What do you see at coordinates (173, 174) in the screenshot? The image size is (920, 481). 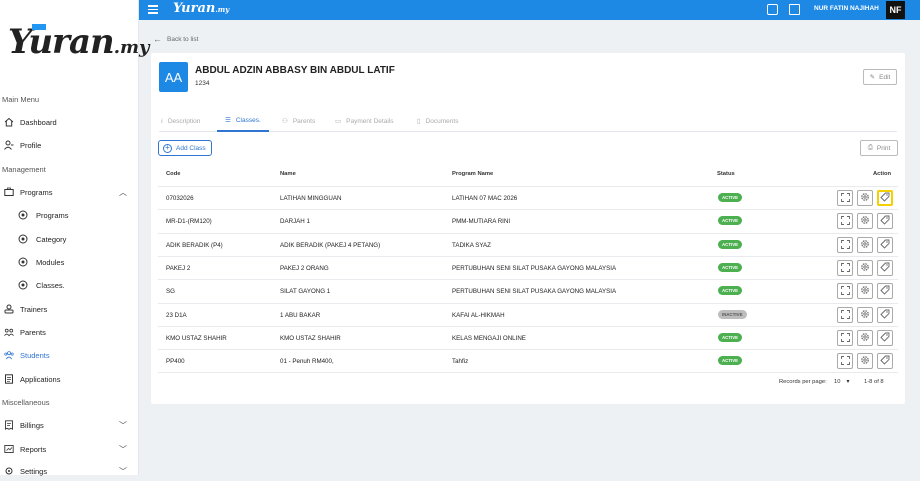 I see `header-code: Code` at bounding box center [173, 174].